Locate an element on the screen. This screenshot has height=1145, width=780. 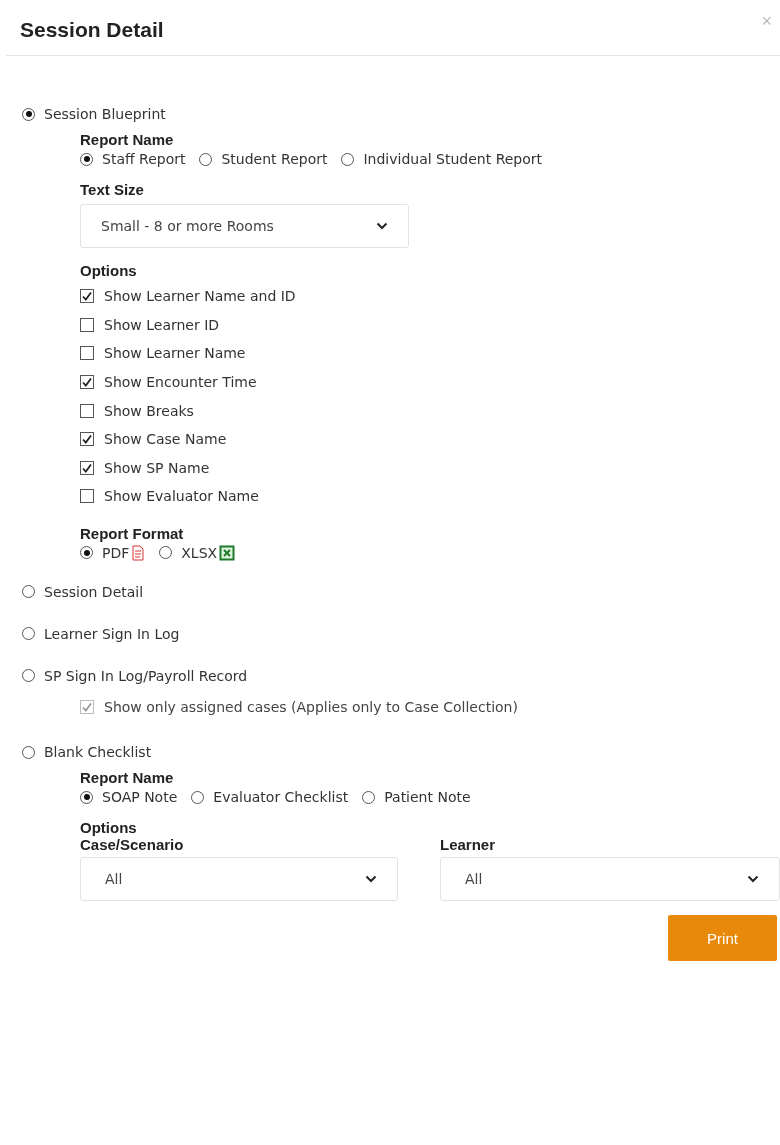
radio-label: Session Blueprint is located at coordinates (105, 114).